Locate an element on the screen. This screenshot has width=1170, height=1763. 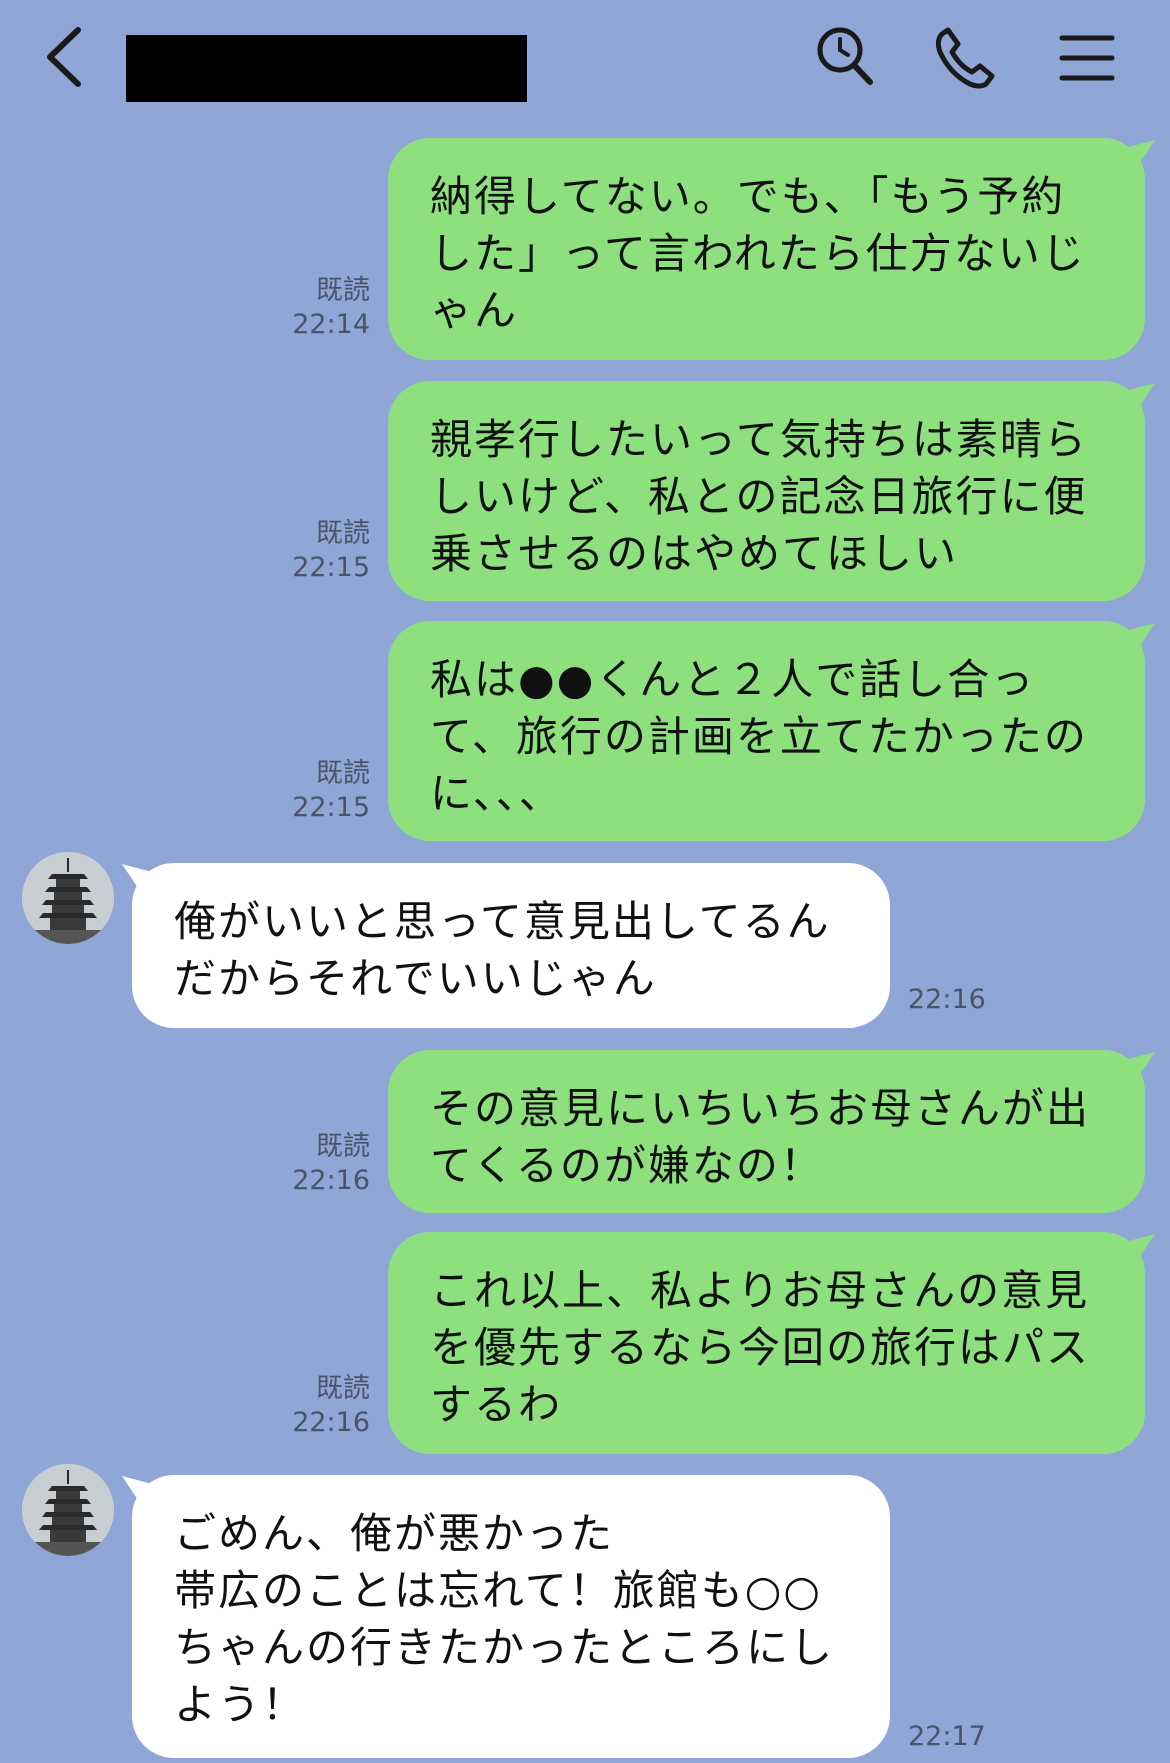
menu-icon is located at coordinates (1087, 58).